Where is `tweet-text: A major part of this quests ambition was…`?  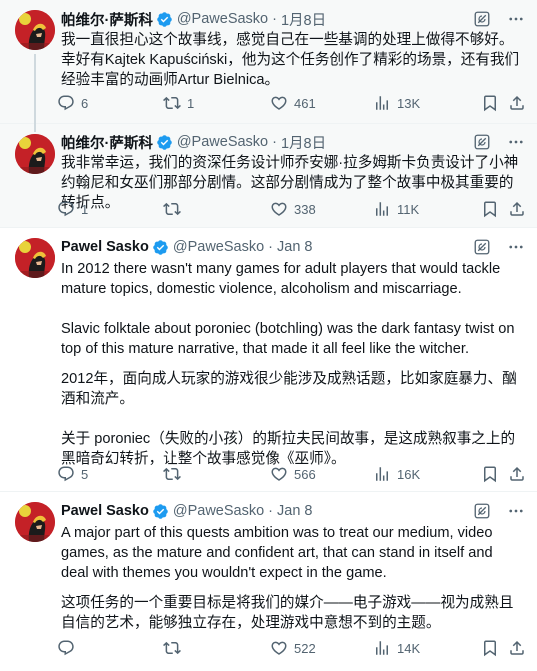 tweet-text: A major part of this quests ambition was… is located at coordinates (292, 578).